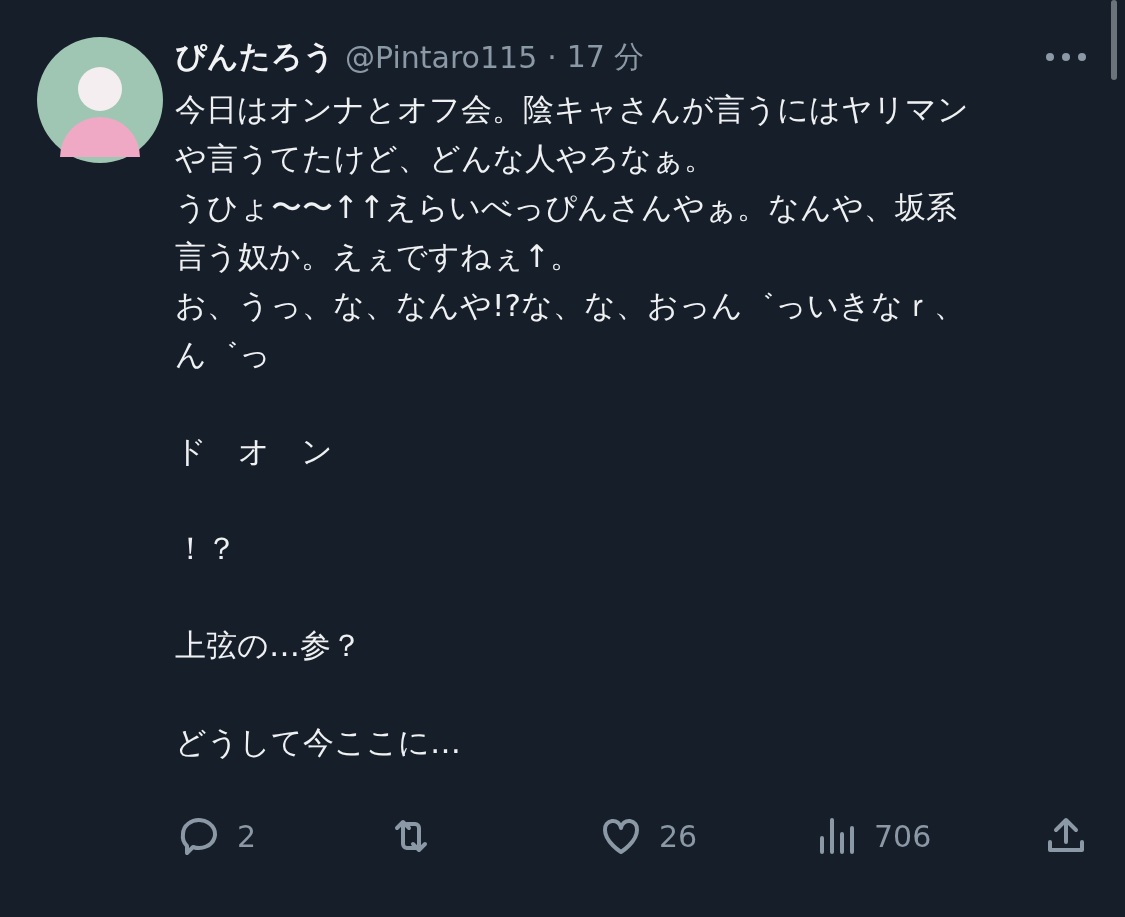 The image size is (1125, 917). What do you see at coordinates (269, 645) in the screenshot?
I see `post-text-line: 上弦の…参？` at bounding box center [269, 645].